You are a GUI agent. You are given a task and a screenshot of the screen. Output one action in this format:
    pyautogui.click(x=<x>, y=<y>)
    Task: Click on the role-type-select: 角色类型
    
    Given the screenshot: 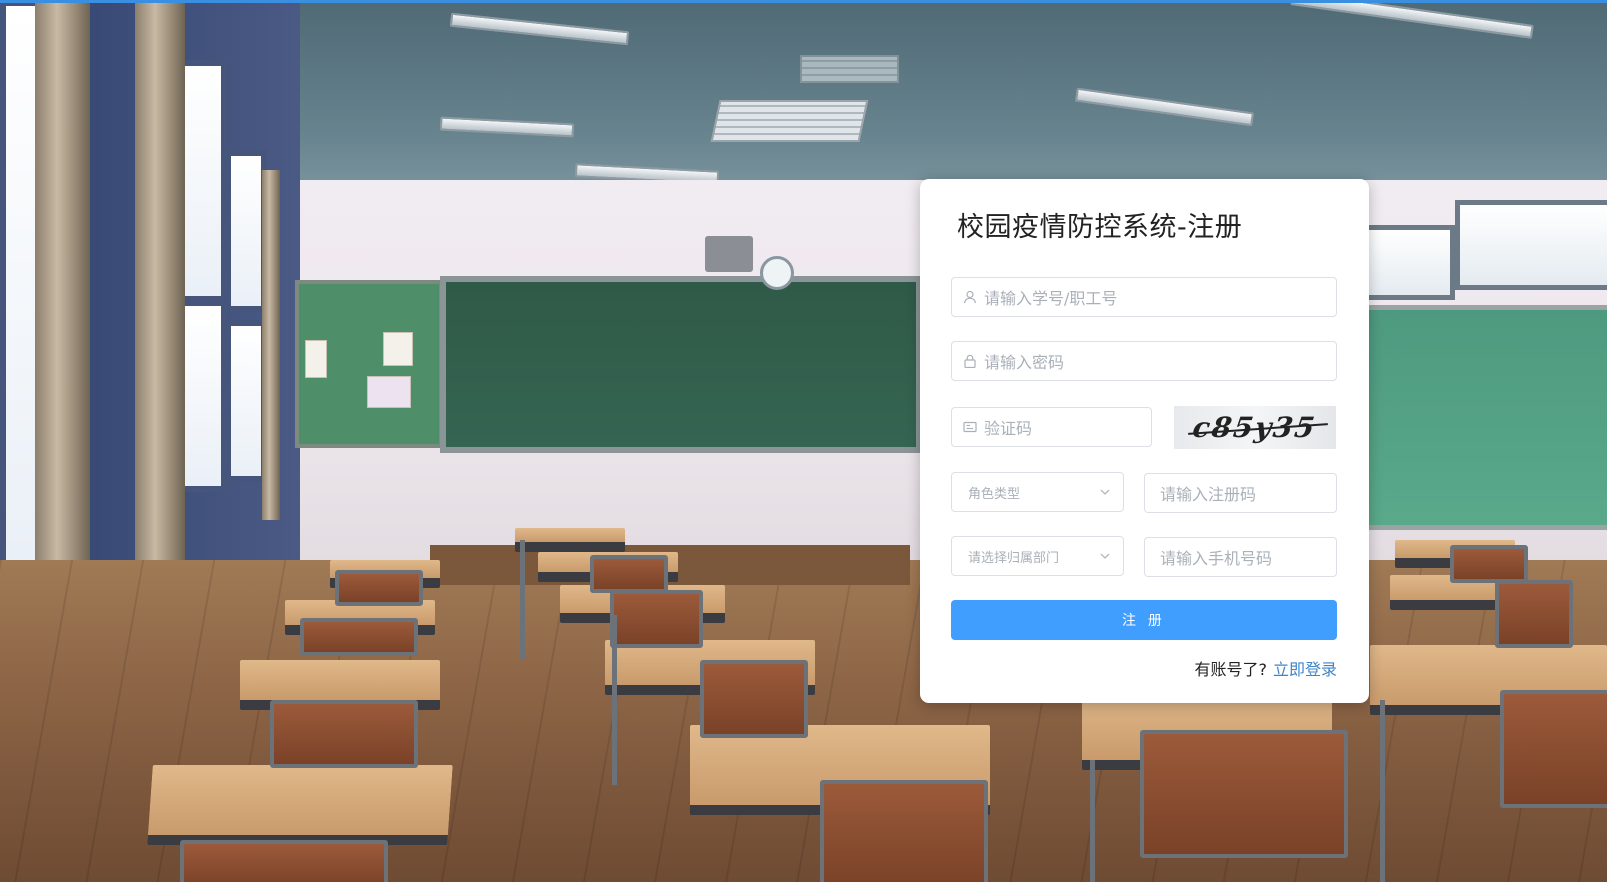 What is the action you would take?
    pyautogui.click(x=1037, y=492)
    